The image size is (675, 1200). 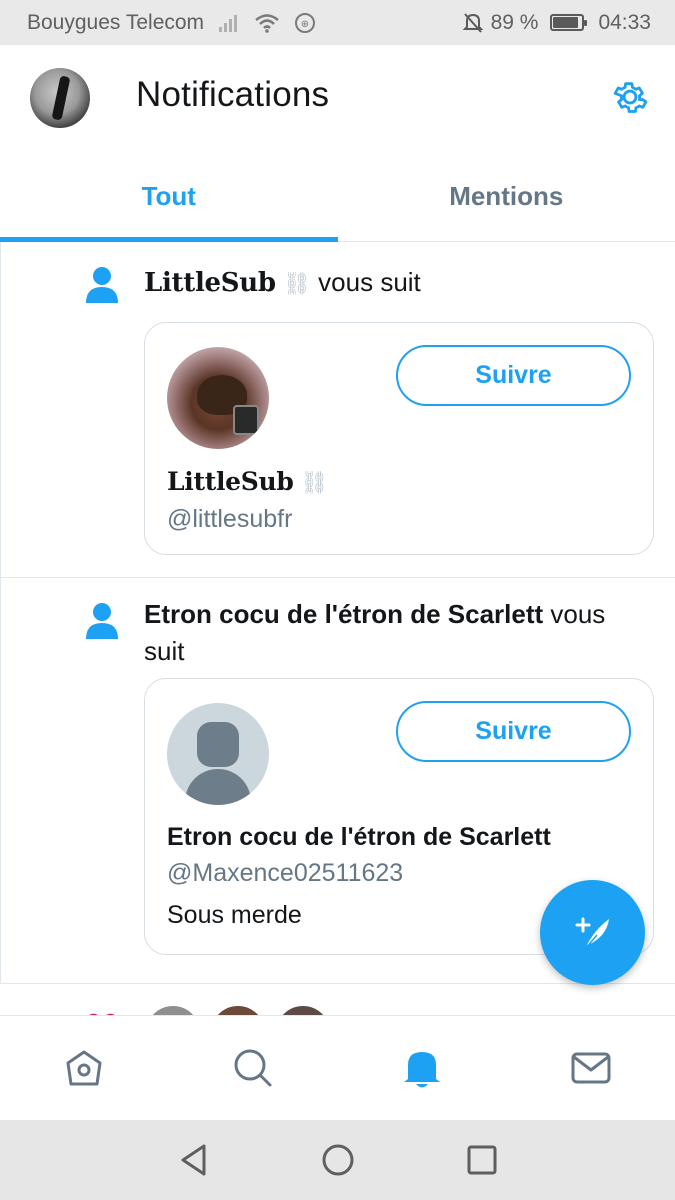 What do you see at coordinates (343, 614) in the screenshot?
I see `notification-actor: Etron cocu de l'étron de Scarlett` at bounding box center [343, 614].